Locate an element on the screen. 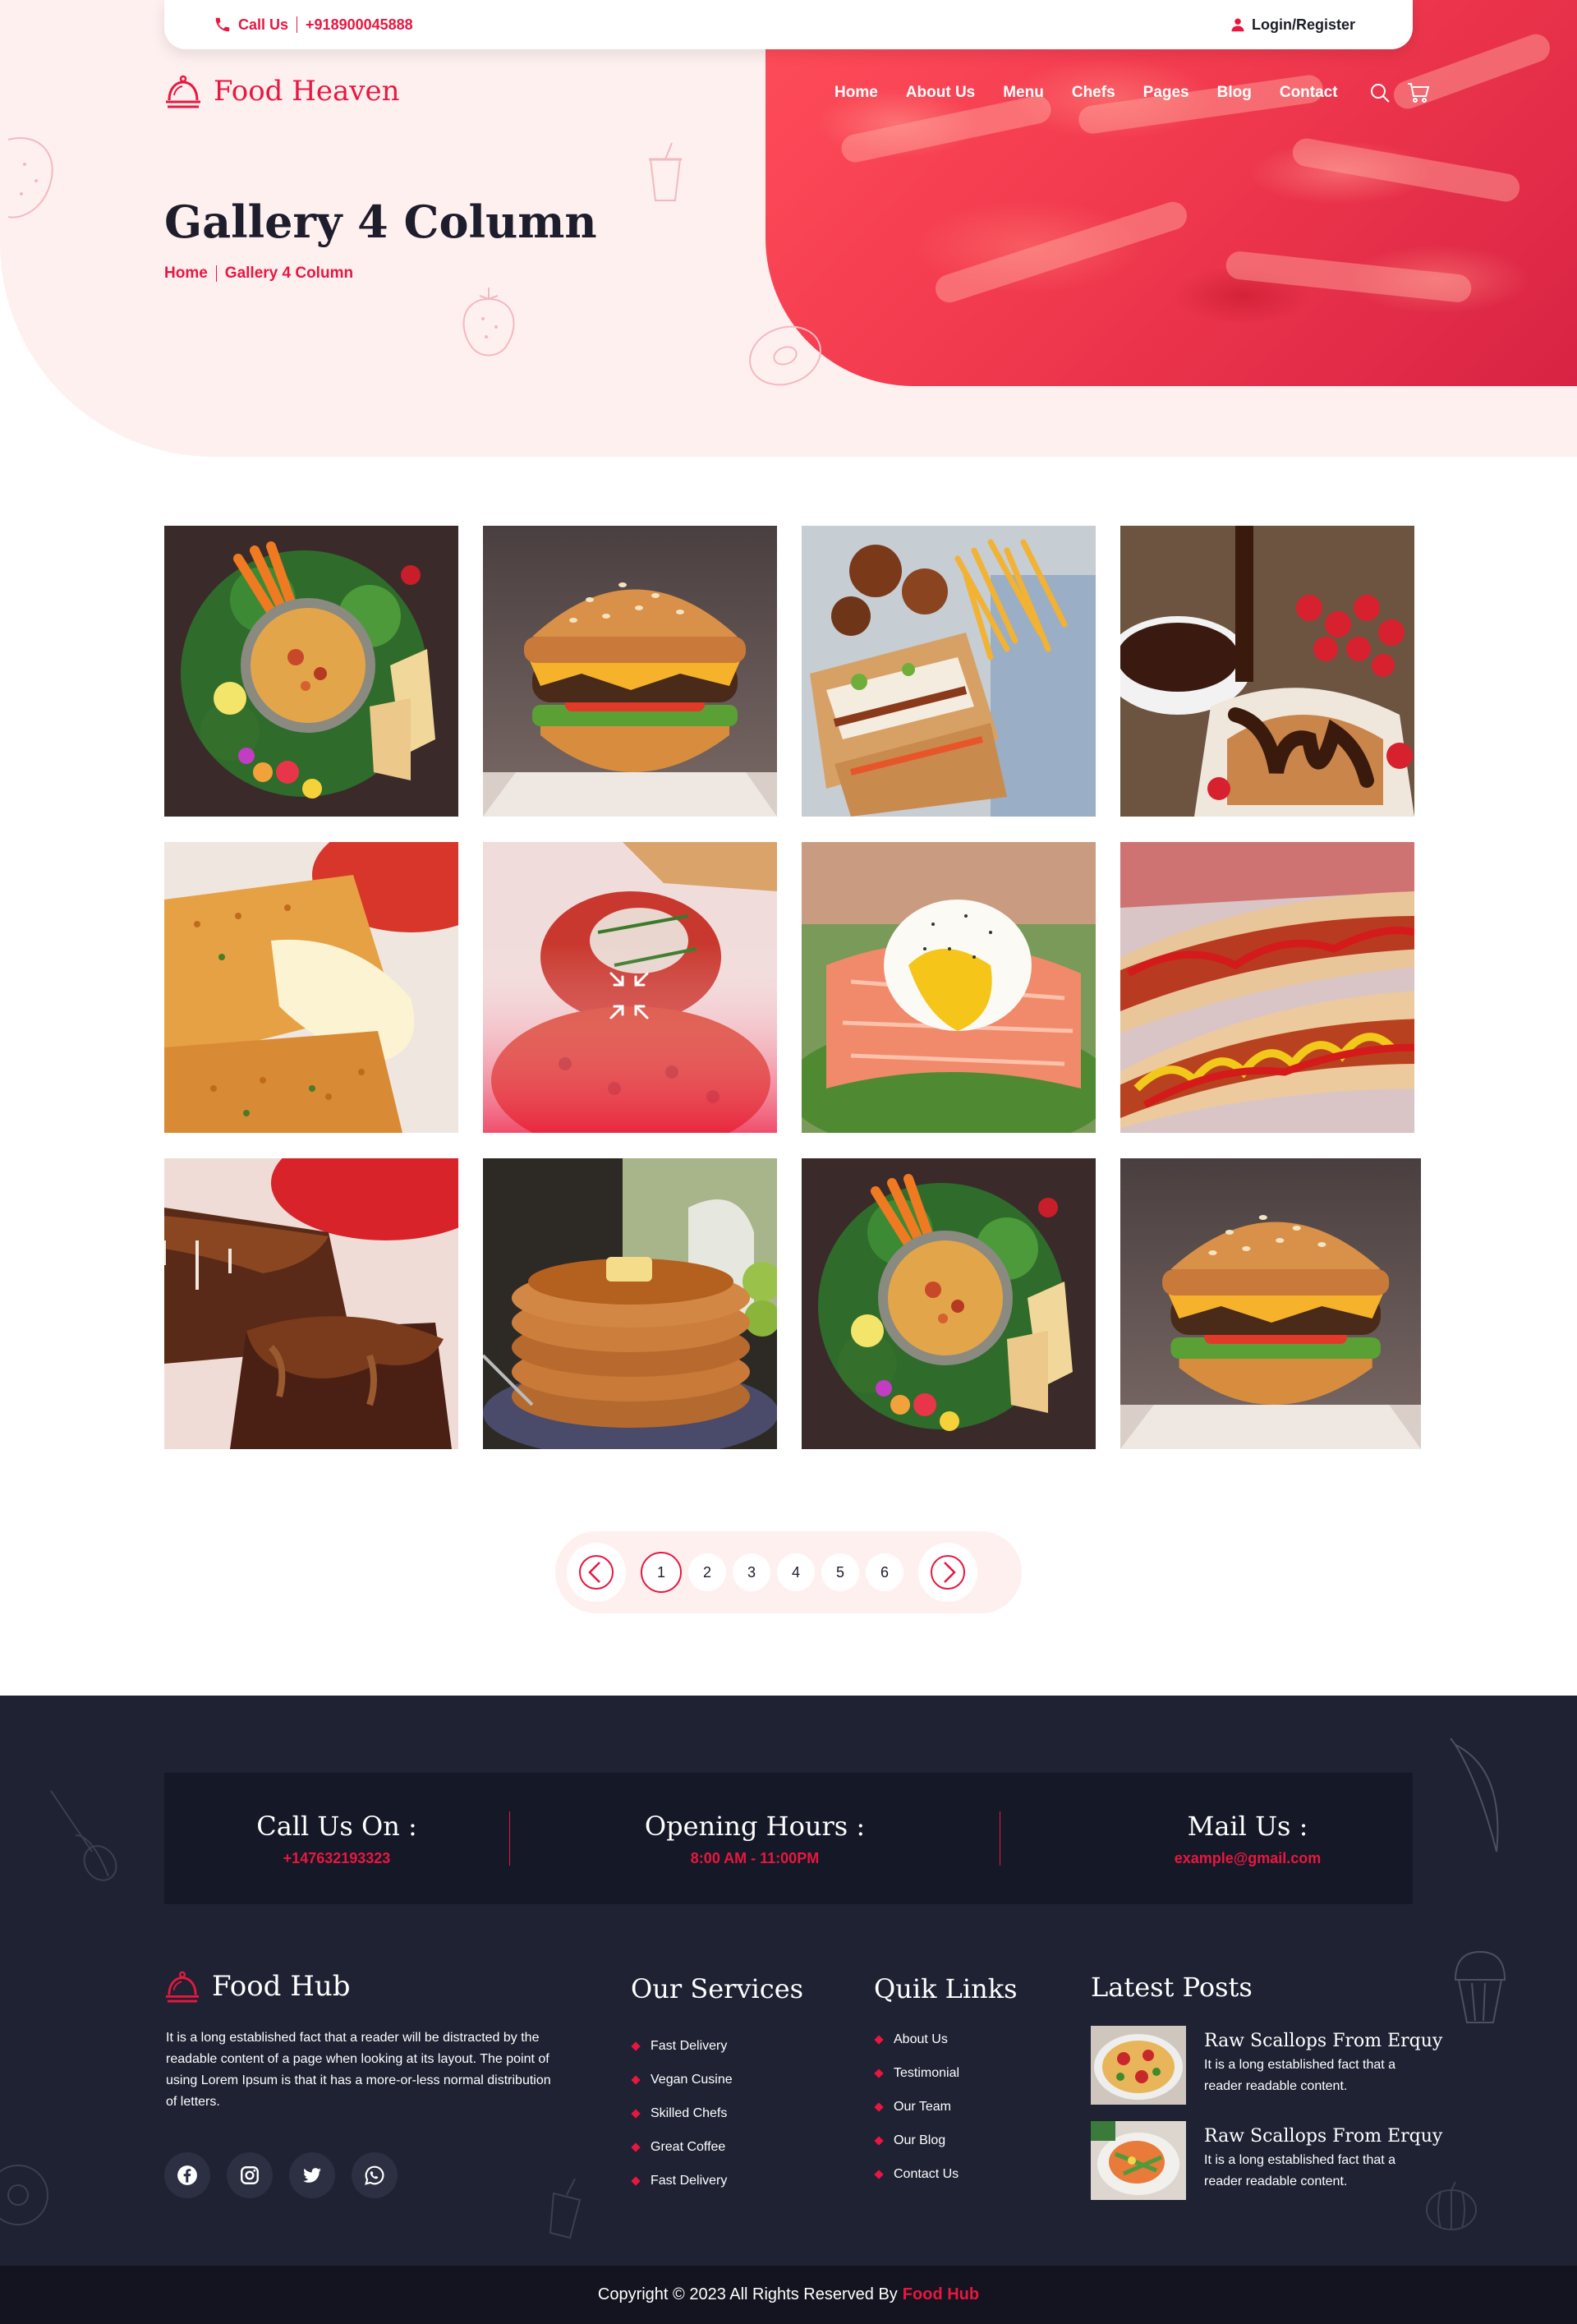 The height and width of the screenshot is (2324, 1577). breadcrumb: Home Gallery 4 Column is located at coordinates (258, 274).